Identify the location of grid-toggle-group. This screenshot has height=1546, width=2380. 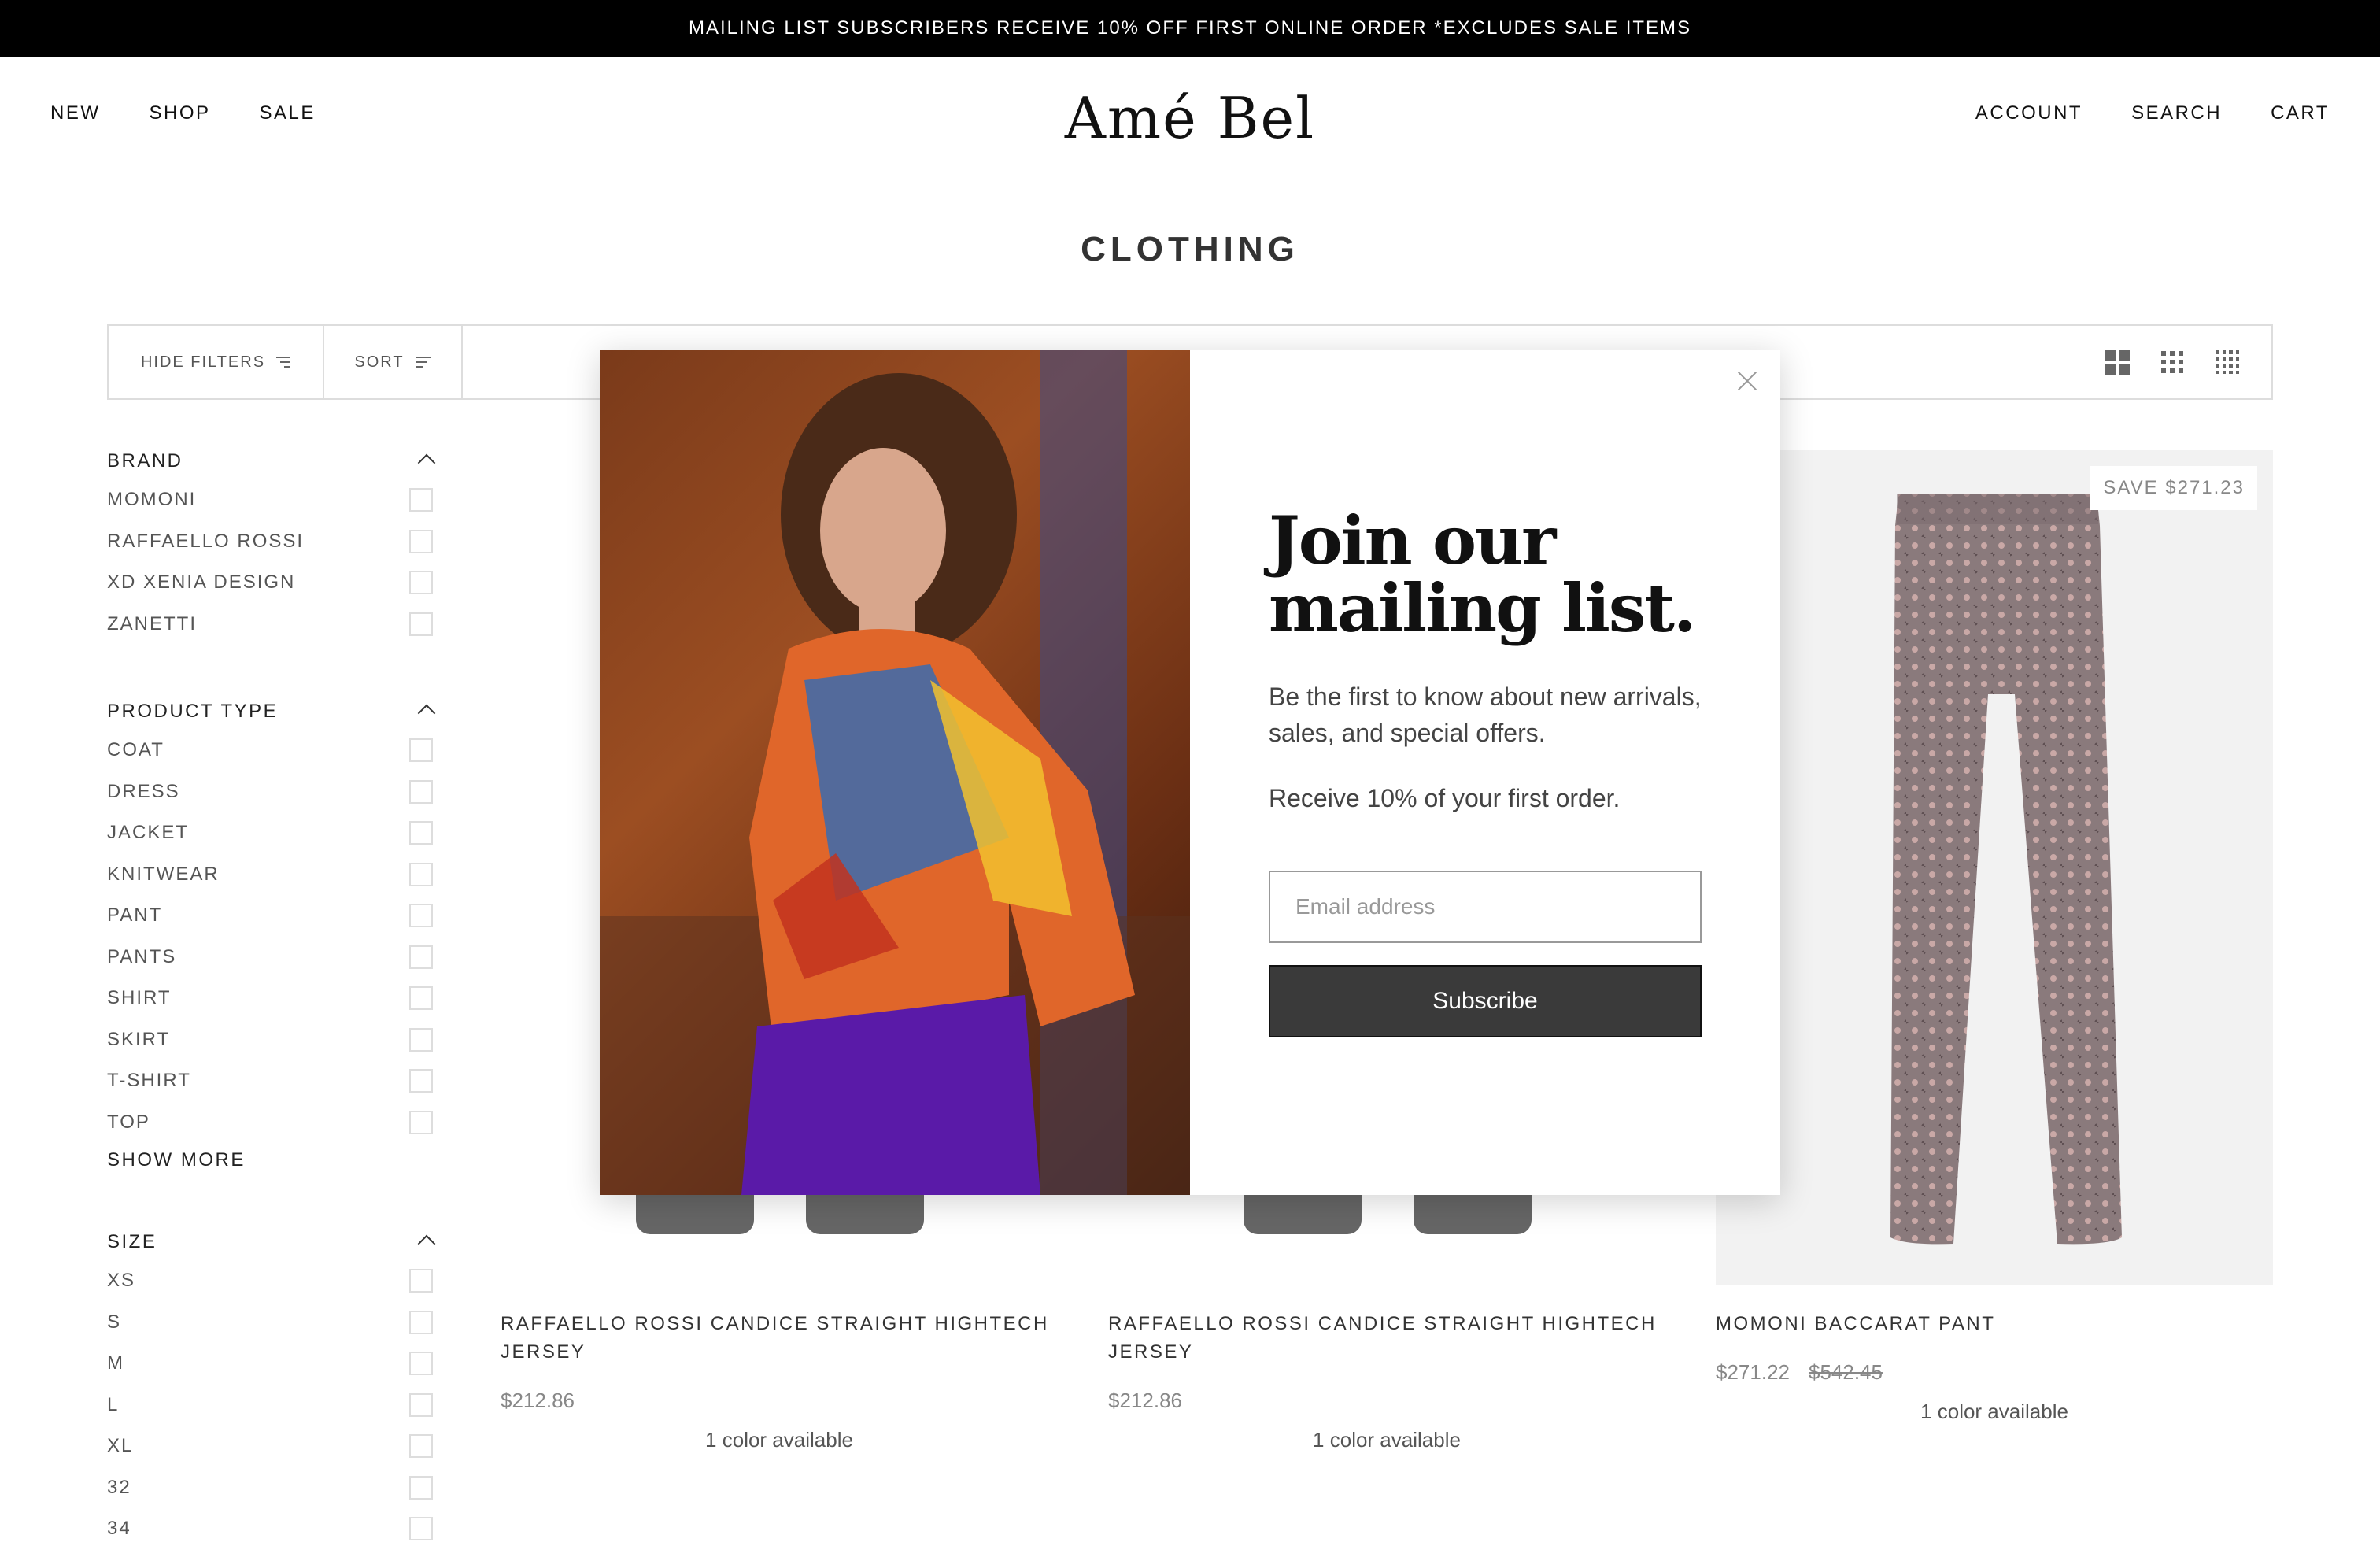
(2172, 363).